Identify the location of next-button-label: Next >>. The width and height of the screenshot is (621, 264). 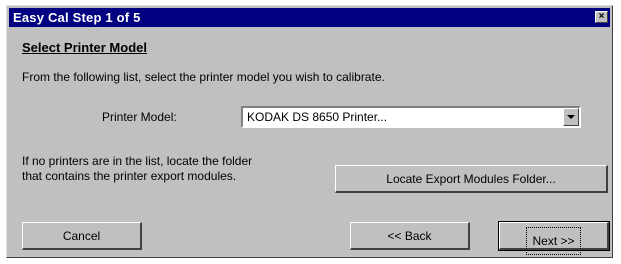
(553, 241).